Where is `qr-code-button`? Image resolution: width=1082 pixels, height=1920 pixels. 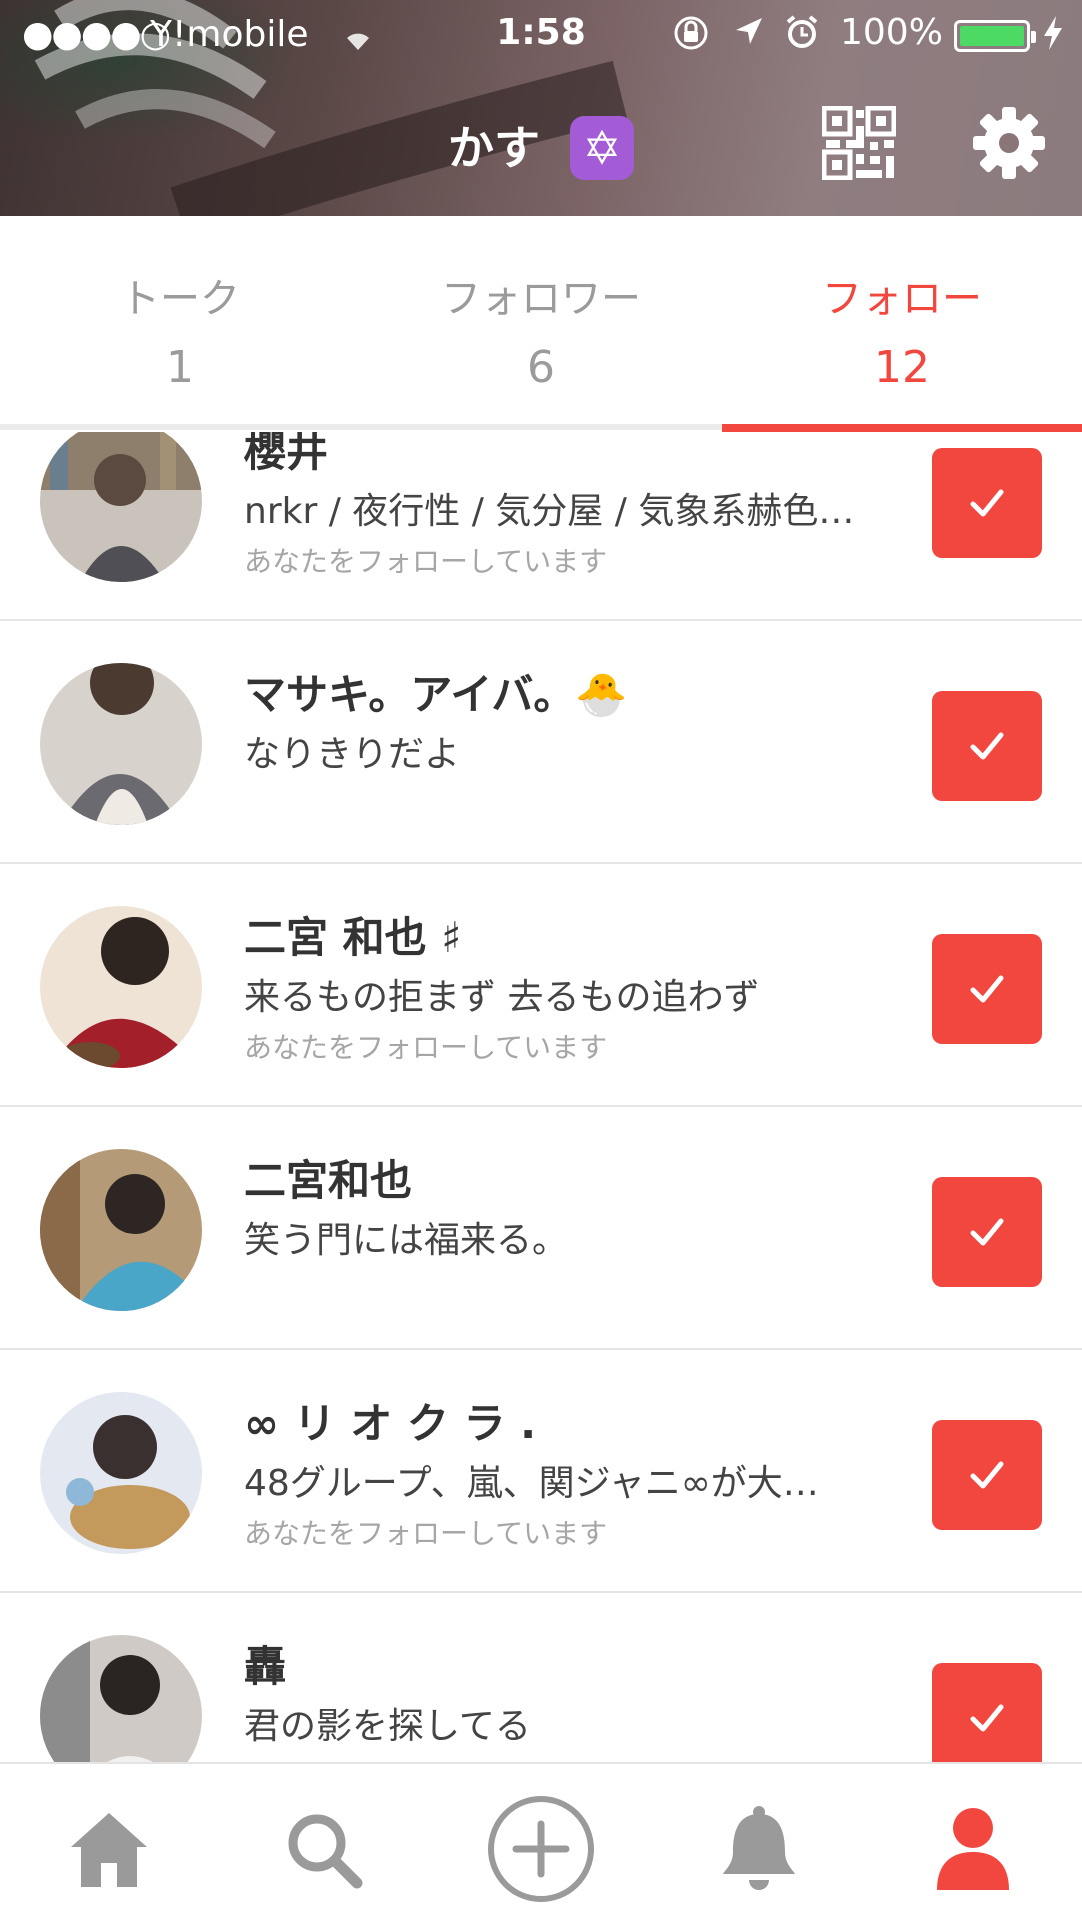 qr-code-button is located at coordinates (859, 143).